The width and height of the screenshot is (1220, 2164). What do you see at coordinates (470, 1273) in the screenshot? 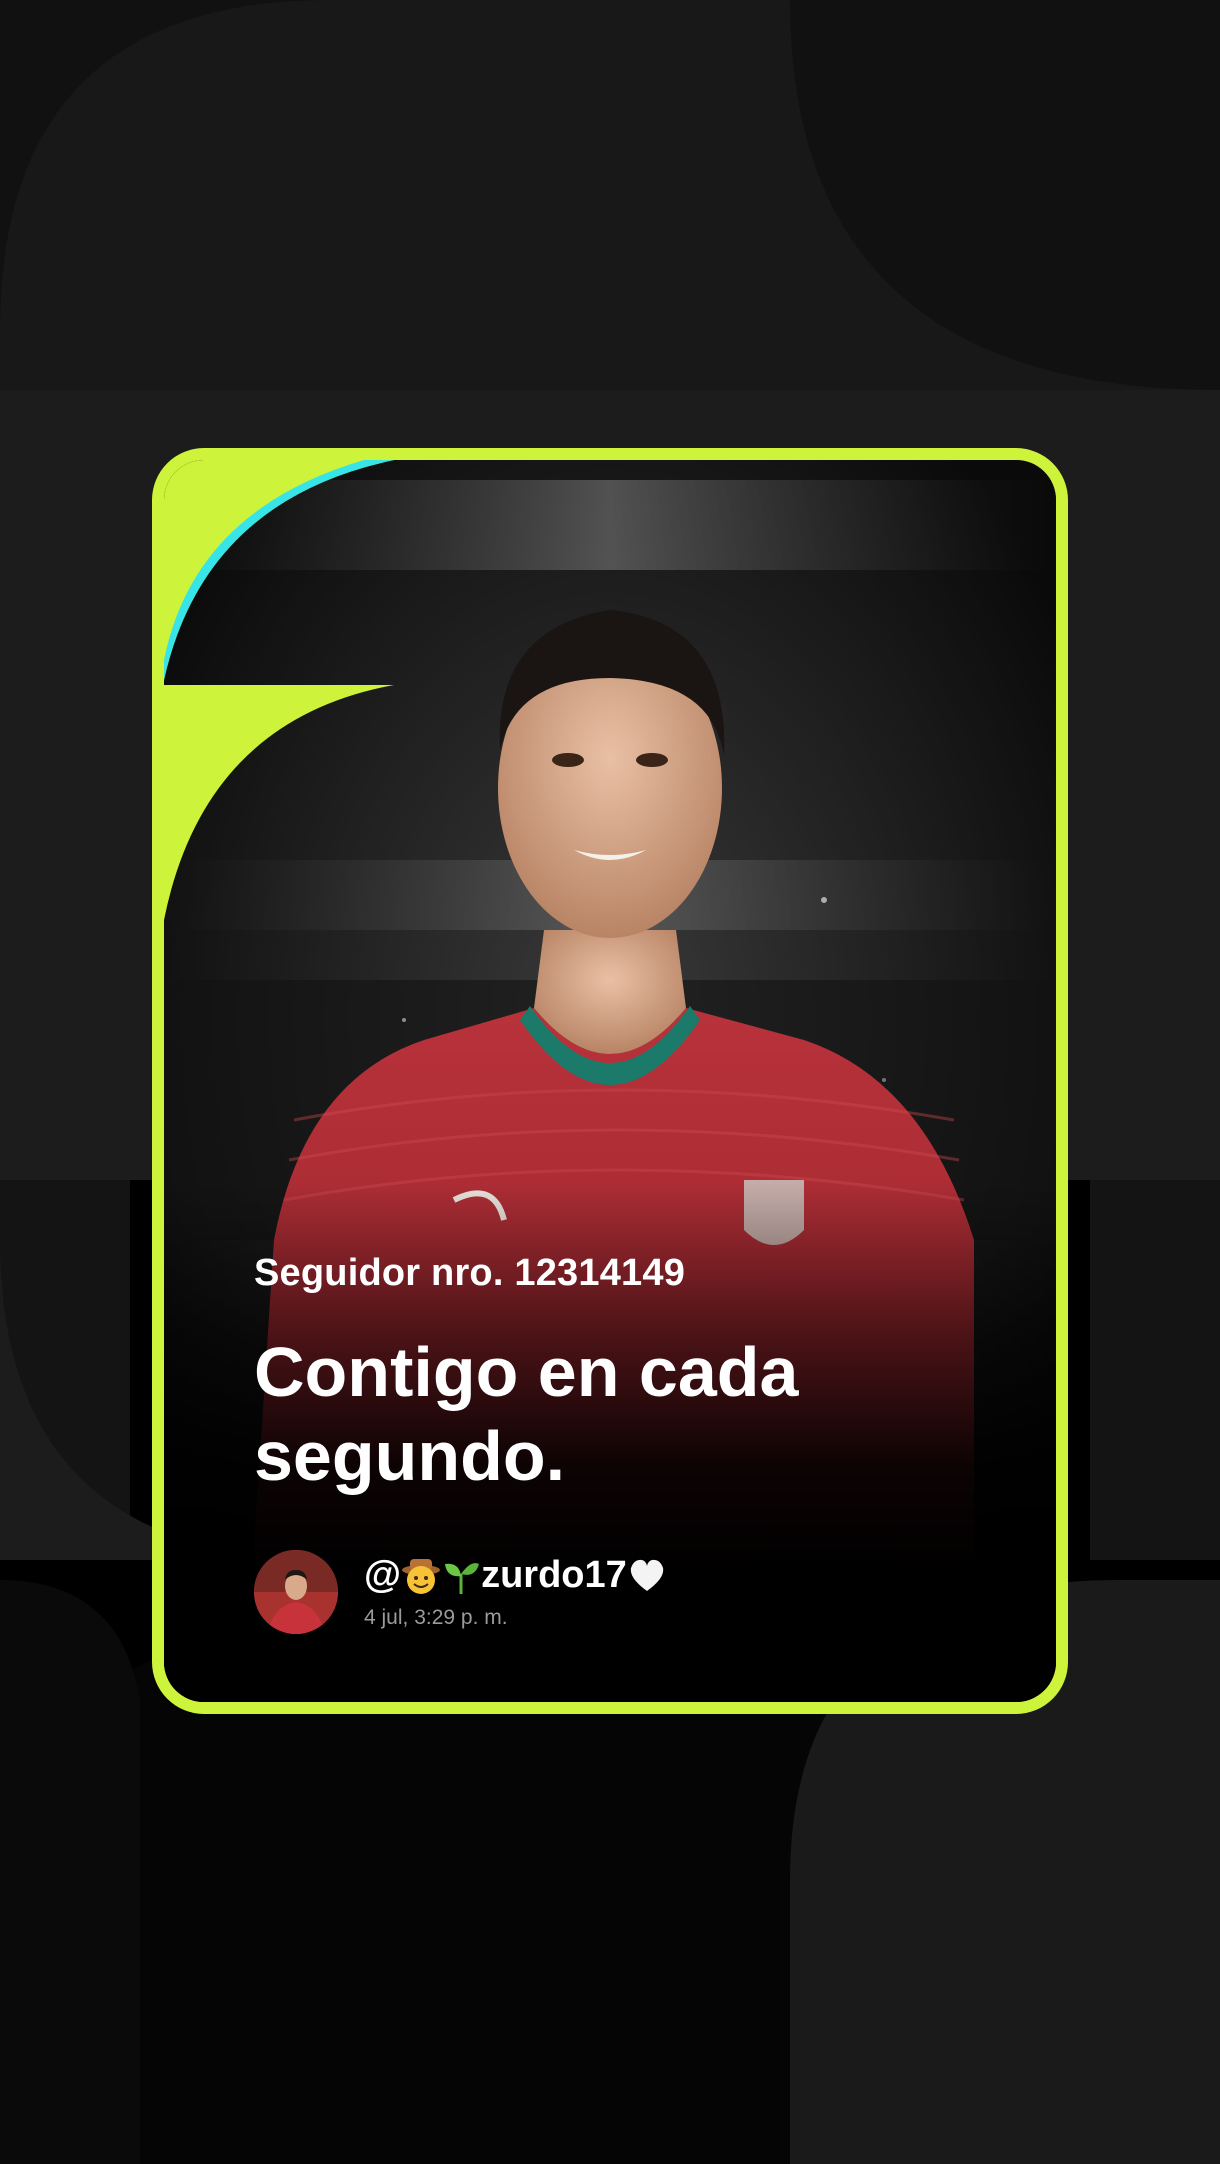
I see `follower-number: Seguidor nro. 12314149` at bounding box center [470, 1273].